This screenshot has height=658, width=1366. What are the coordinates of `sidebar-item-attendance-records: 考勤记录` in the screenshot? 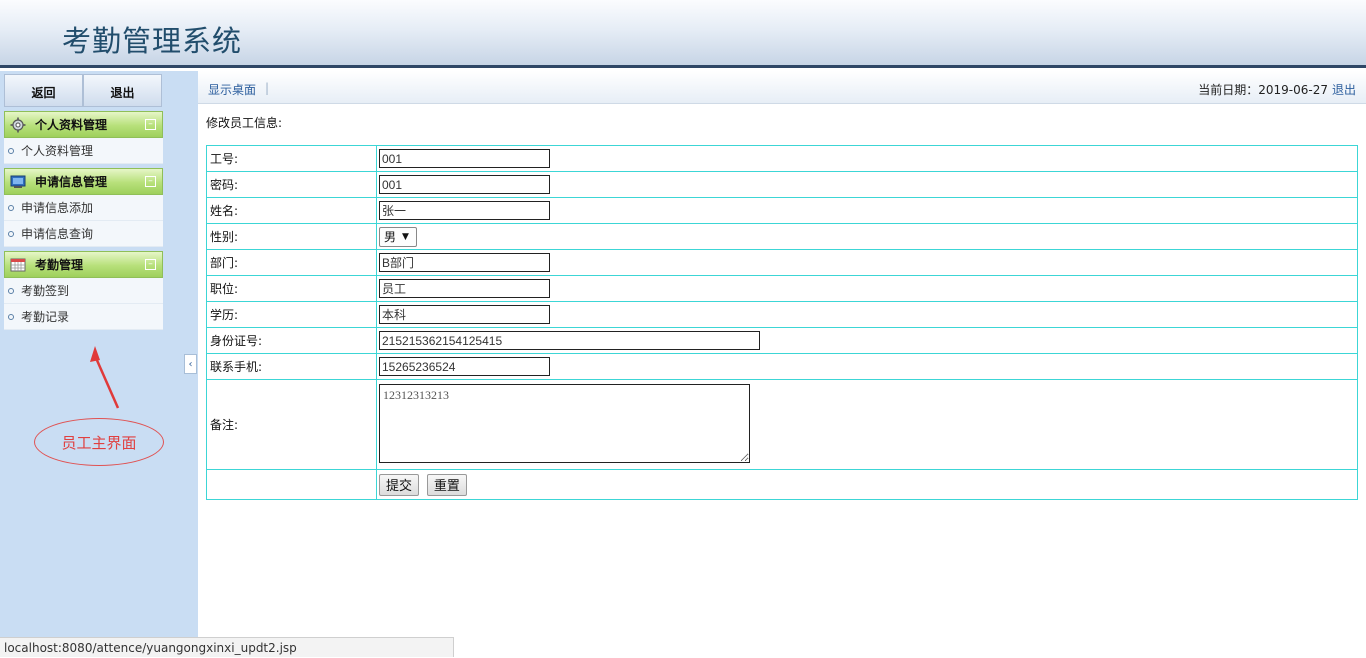 It's located at (83, 317).